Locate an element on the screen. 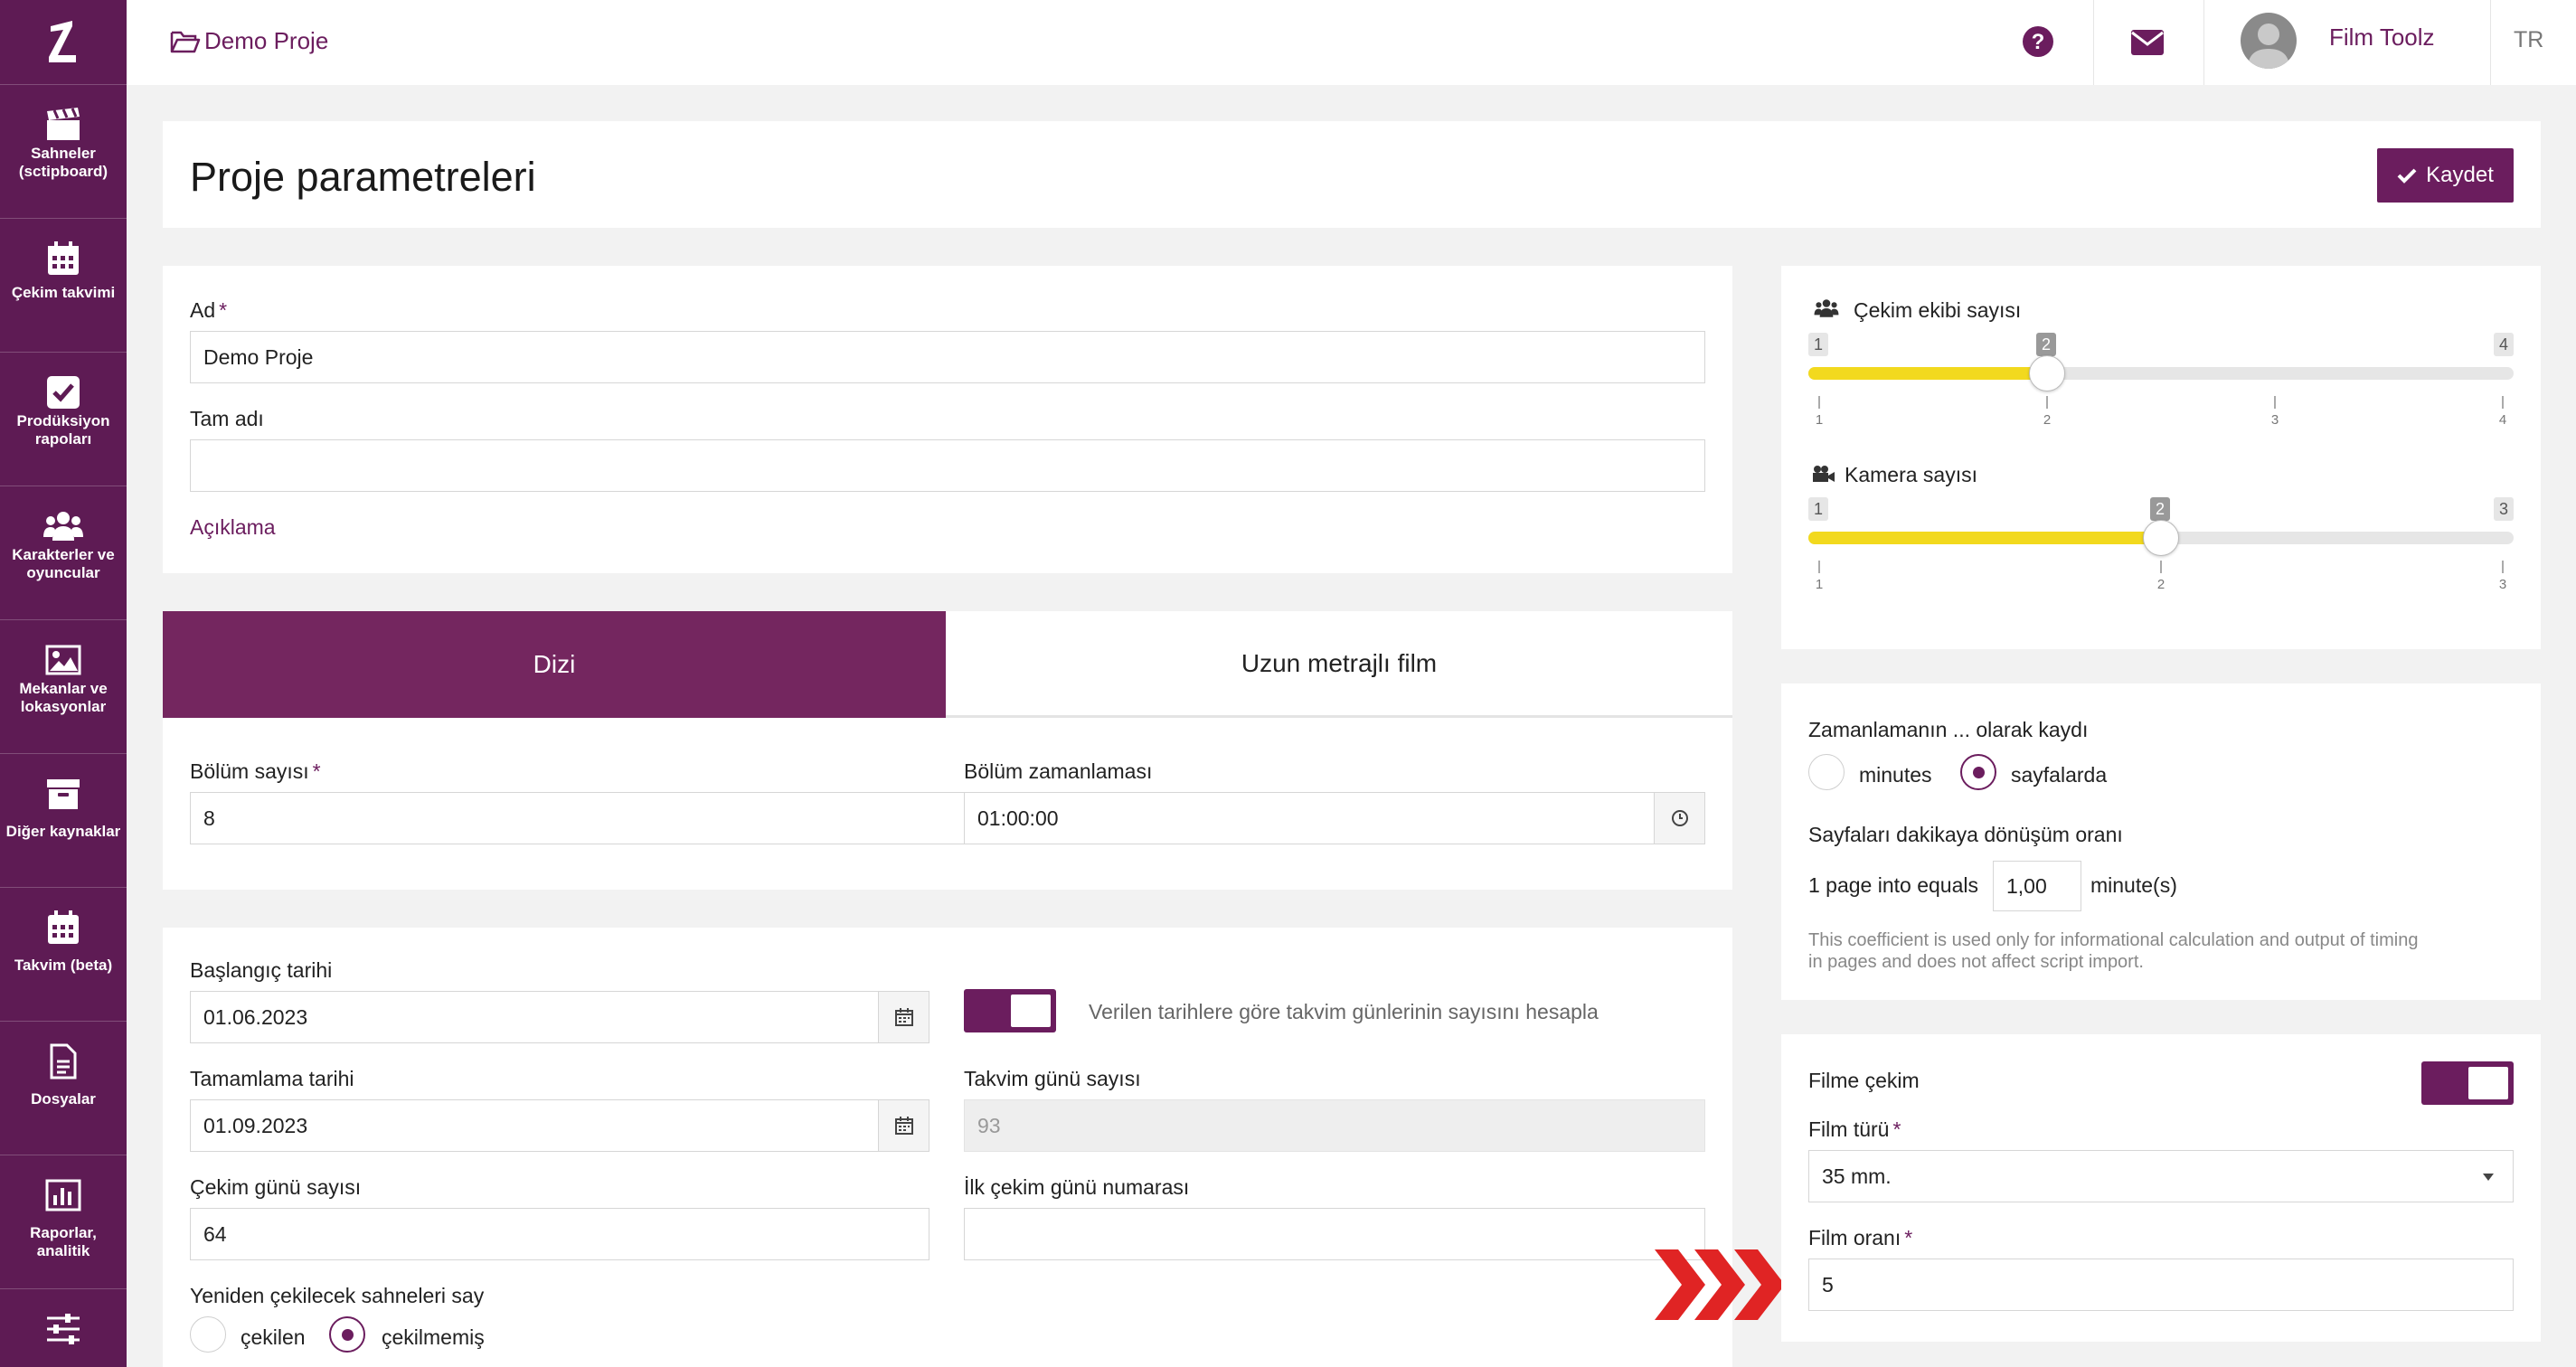  calculate-days-toggle is located at coordinates (1010, 1011).